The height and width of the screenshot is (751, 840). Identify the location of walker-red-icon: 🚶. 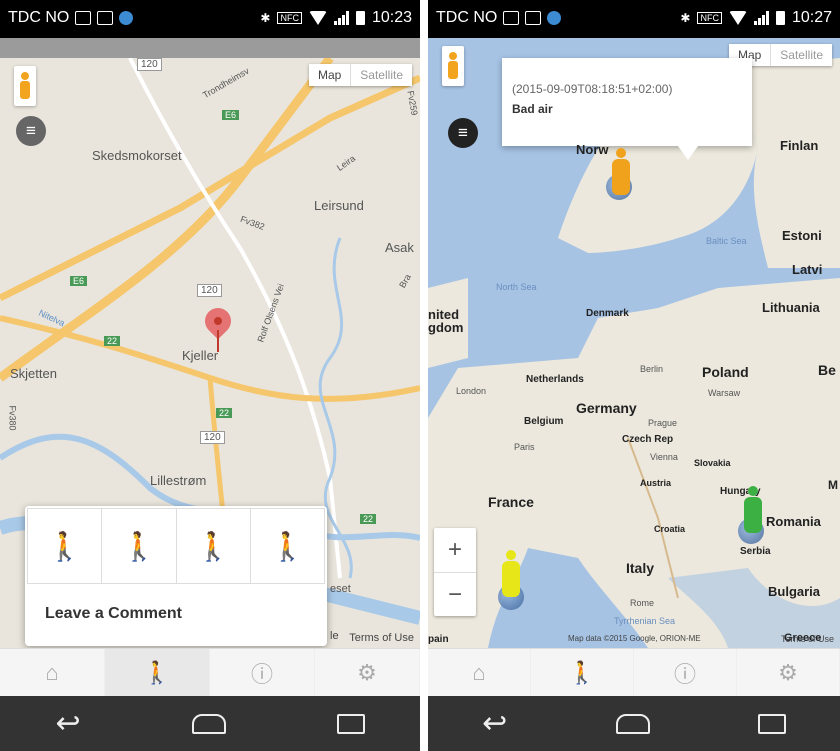
(287, 546).